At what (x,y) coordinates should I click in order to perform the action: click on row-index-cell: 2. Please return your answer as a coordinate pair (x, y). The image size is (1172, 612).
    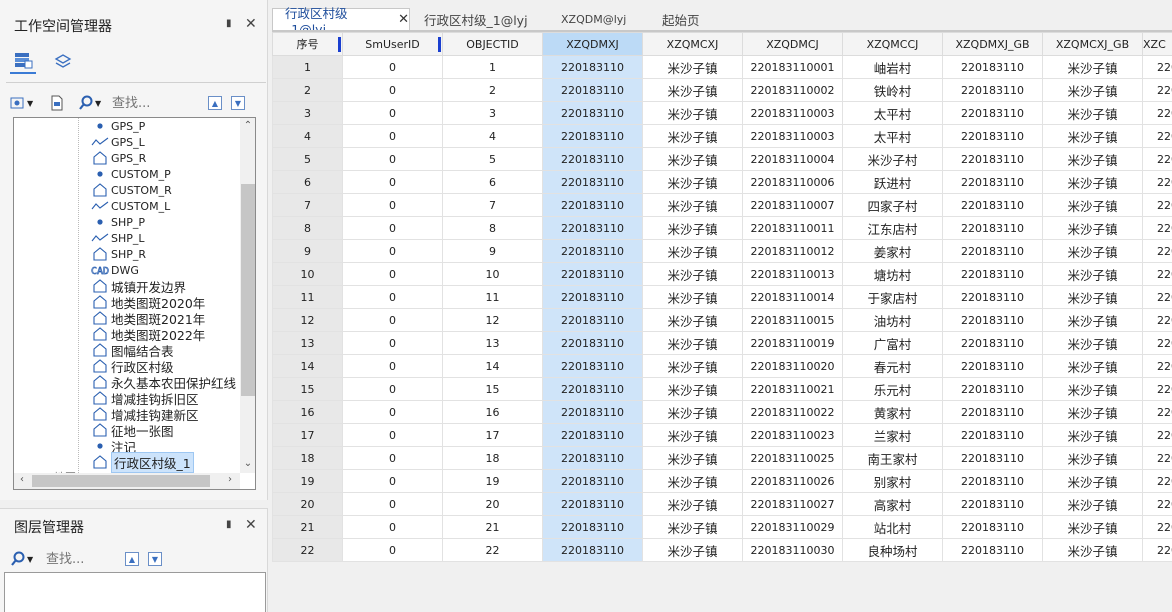
    Looking at the image, I should click on (307, 90).